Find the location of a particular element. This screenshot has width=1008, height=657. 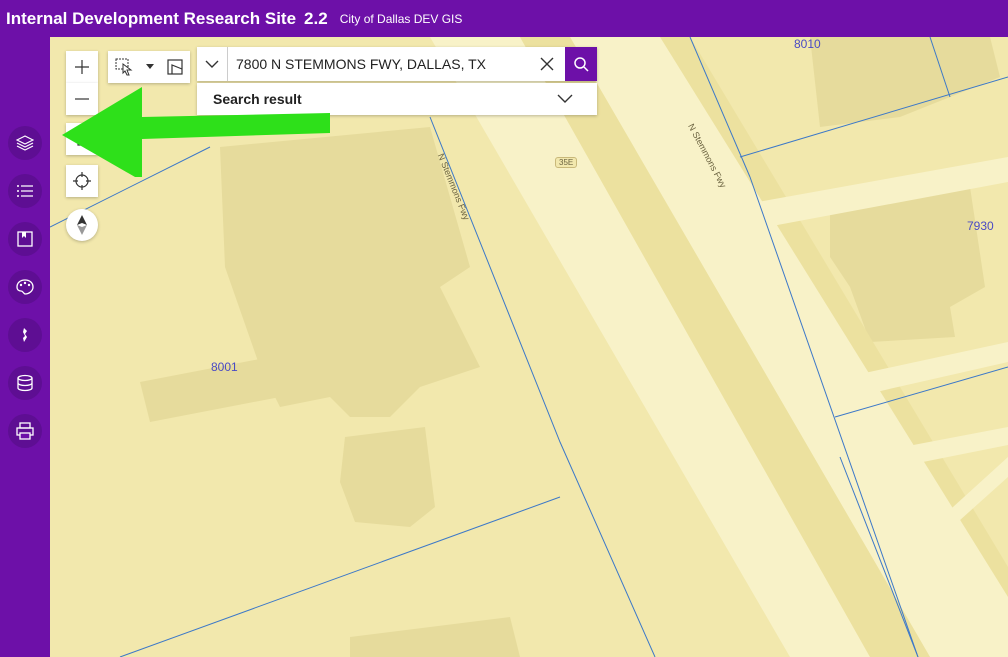

layers-icon is located at coordinates (25, 143).